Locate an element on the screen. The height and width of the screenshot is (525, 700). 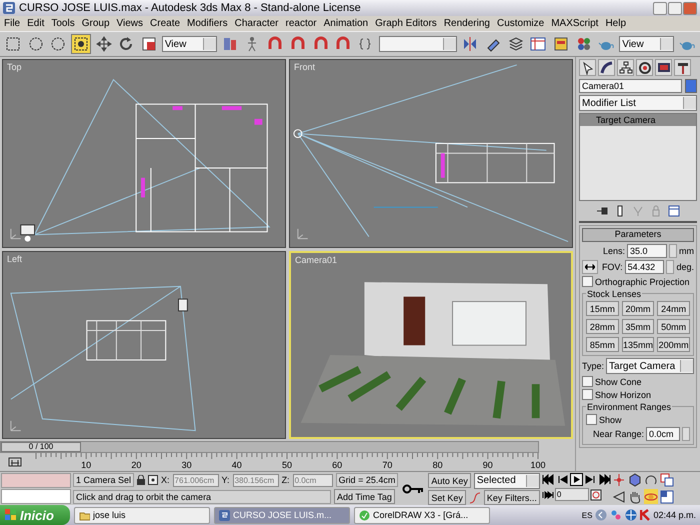
menu-item: Group is located at coordinates (96, 23).